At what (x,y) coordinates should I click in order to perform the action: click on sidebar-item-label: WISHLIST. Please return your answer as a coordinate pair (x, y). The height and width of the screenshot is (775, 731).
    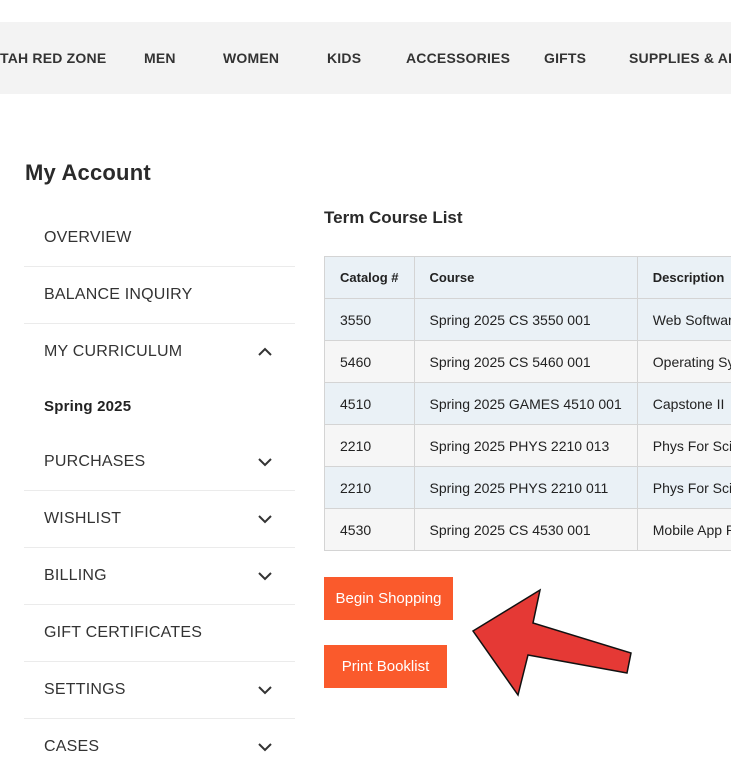
    Looking at the image, I should click on (83, 518).